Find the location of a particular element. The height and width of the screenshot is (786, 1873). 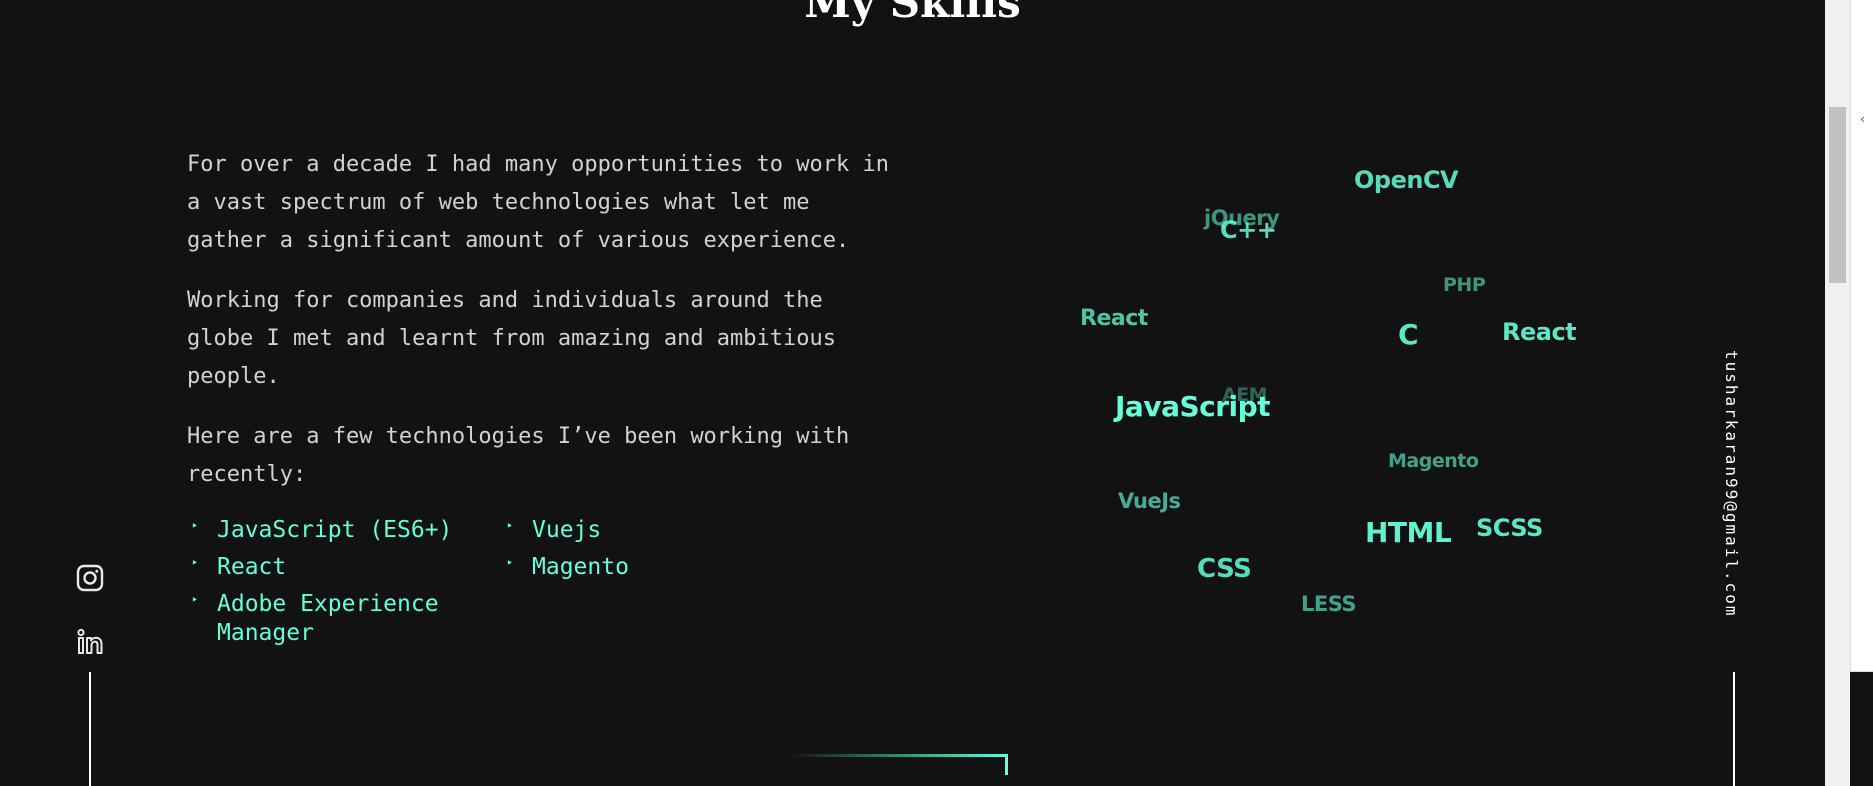

cloud-word-vuejs: VueJs is located at coordinates (1149, 501).